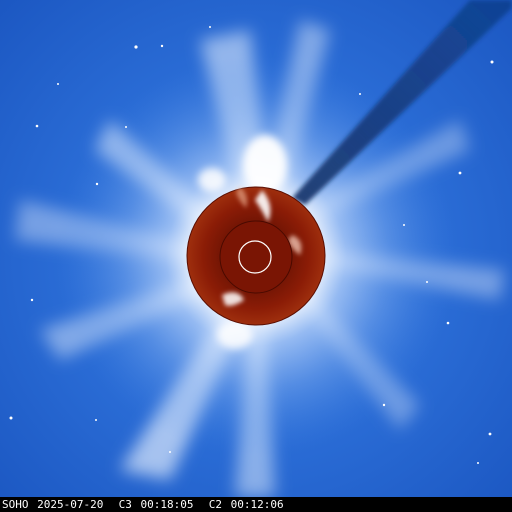  I want to click on inner-occulter, so click(256, 257).